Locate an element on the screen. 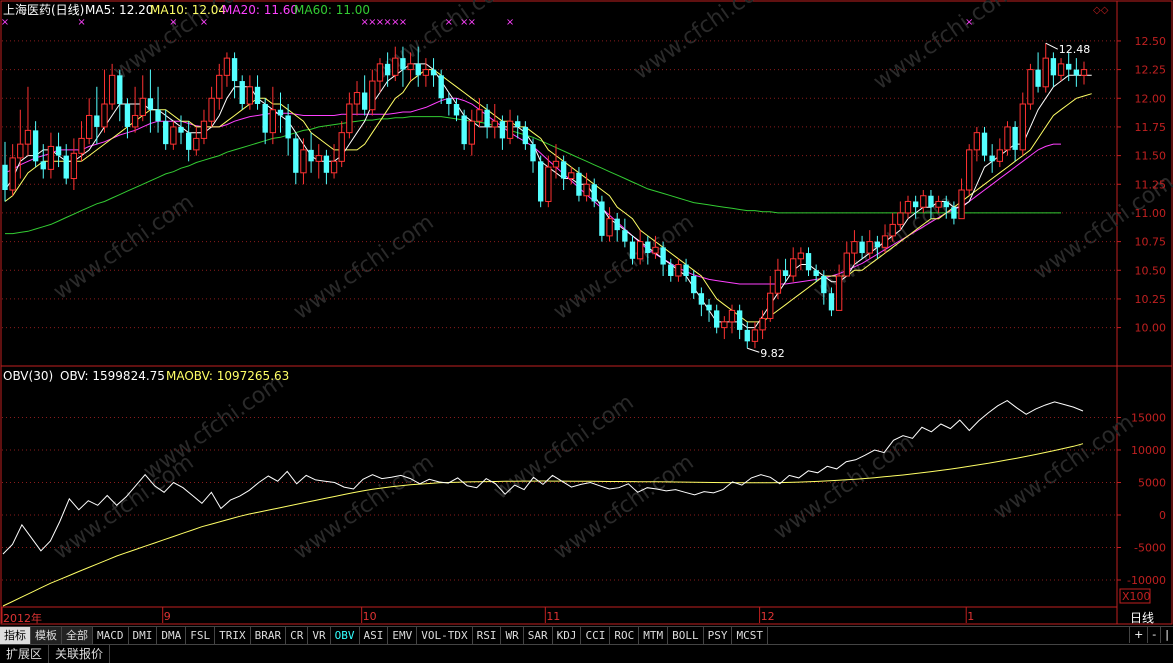  tab-related-quotes: 关联报价 is located at coordinates (80, 654).